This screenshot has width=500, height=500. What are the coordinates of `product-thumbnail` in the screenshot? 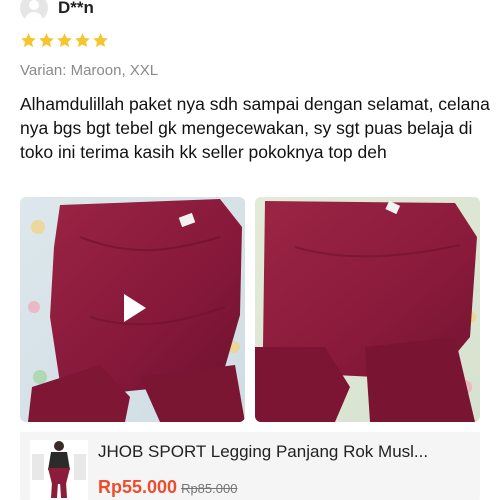 It's located at (59, 470).